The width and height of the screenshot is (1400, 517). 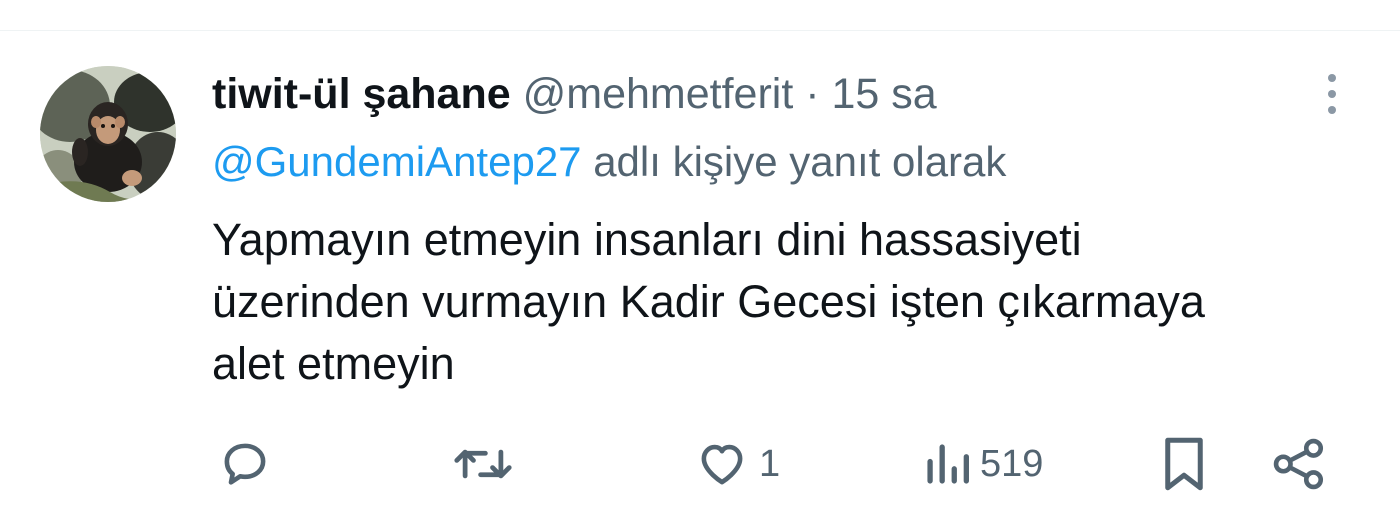 I want to click on timestamp: 15 sa, so click(x=884, y=94).